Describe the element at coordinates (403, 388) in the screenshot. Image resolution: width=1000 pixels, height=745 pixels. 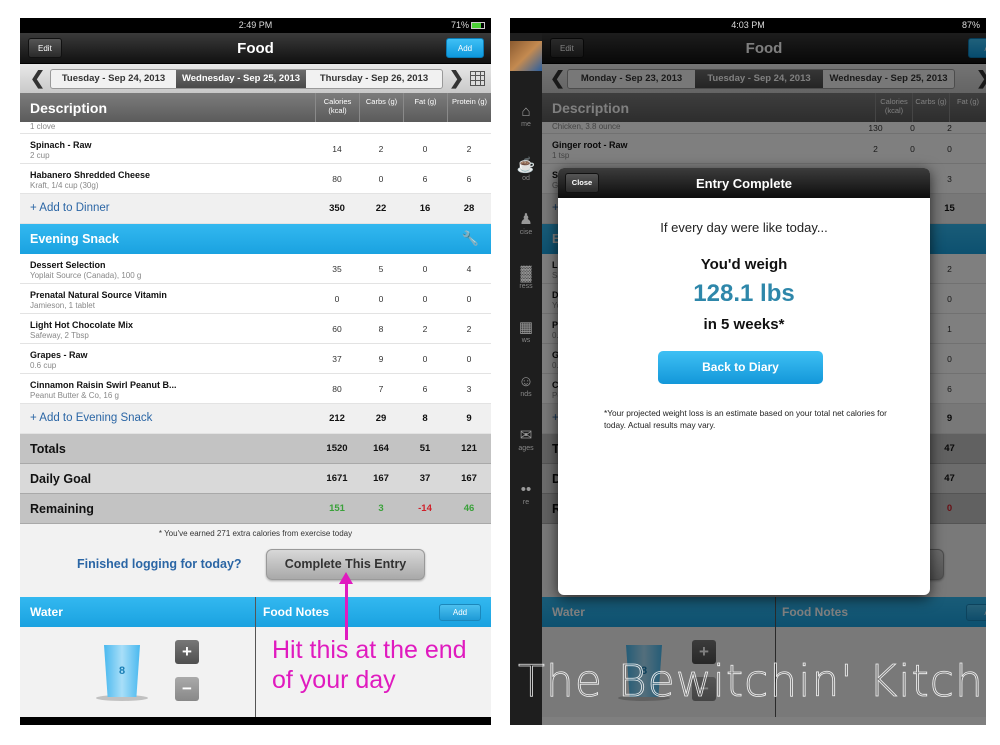
I see `nutrient-values: 80 7 6 3` at that location.